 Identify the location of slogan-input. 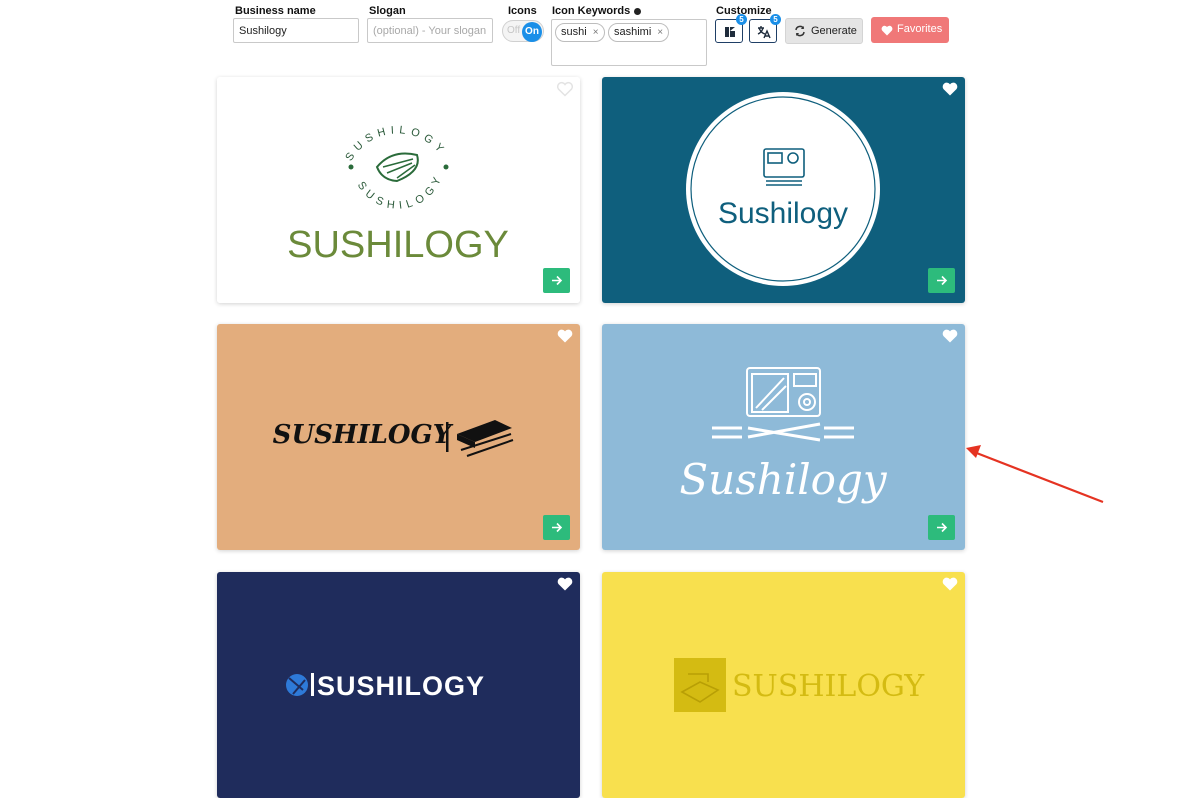
(430, 30).